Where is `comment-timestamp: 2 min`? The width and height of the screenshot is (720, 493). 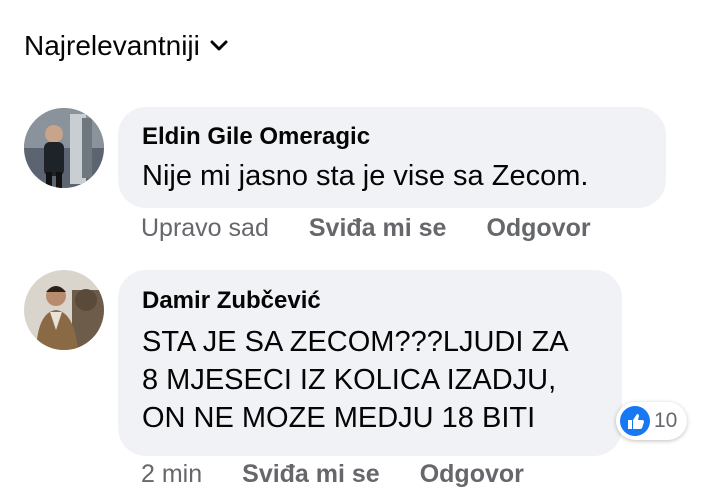 comment-timestamp: 2 min is located at coordinates (171, 474).